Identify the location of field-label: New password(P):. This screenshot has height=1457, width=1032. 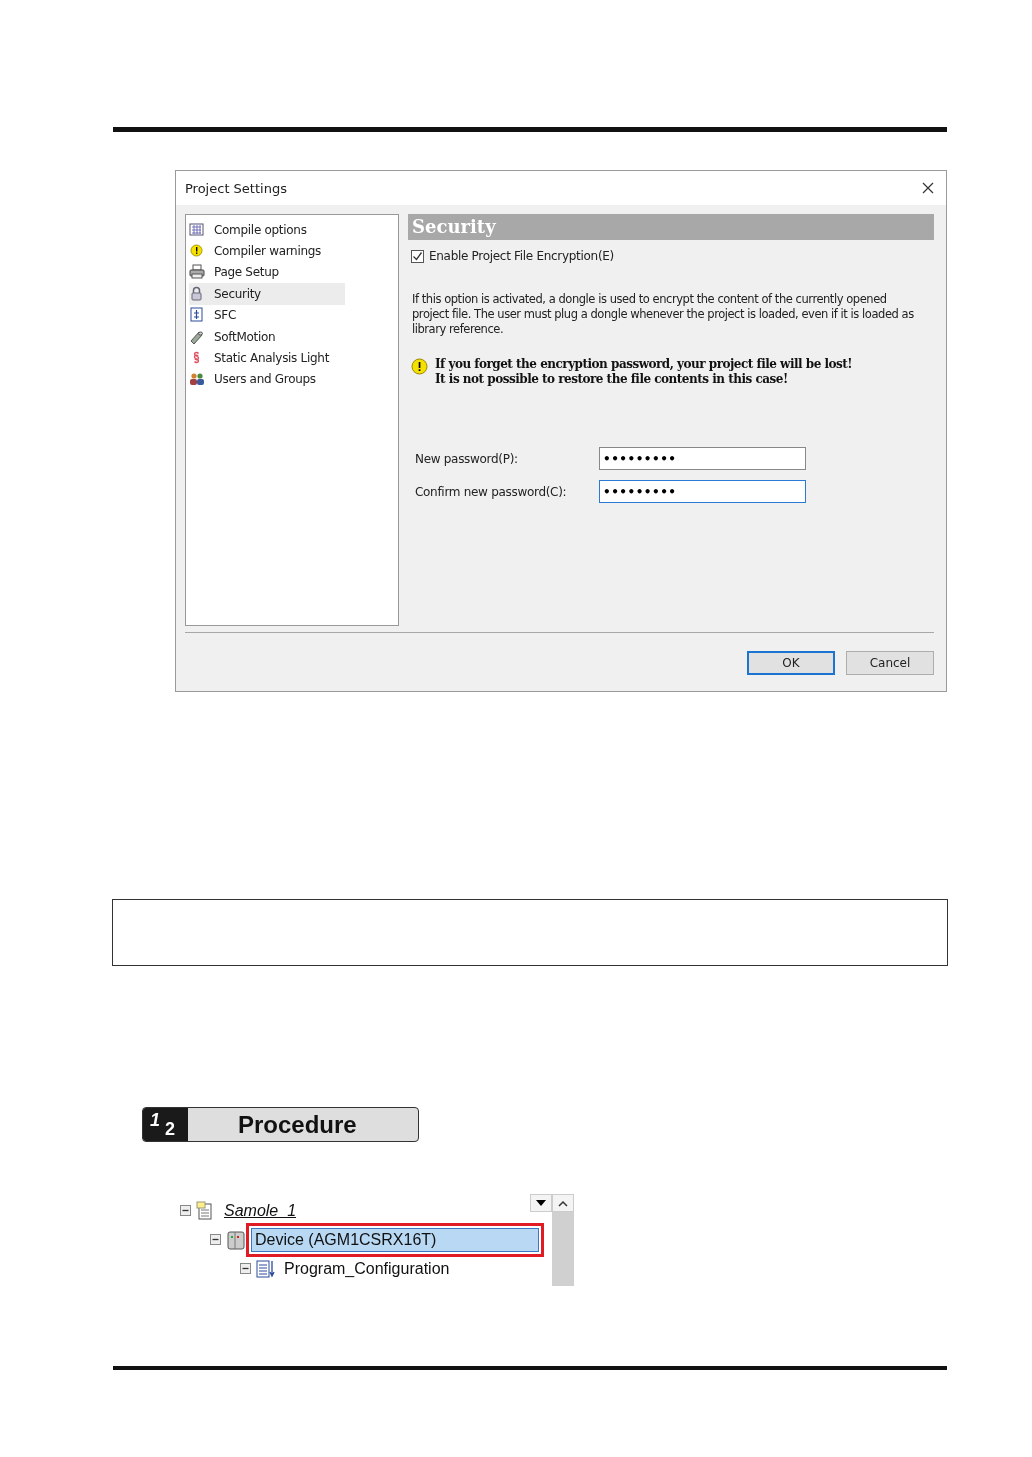
(467, 458).